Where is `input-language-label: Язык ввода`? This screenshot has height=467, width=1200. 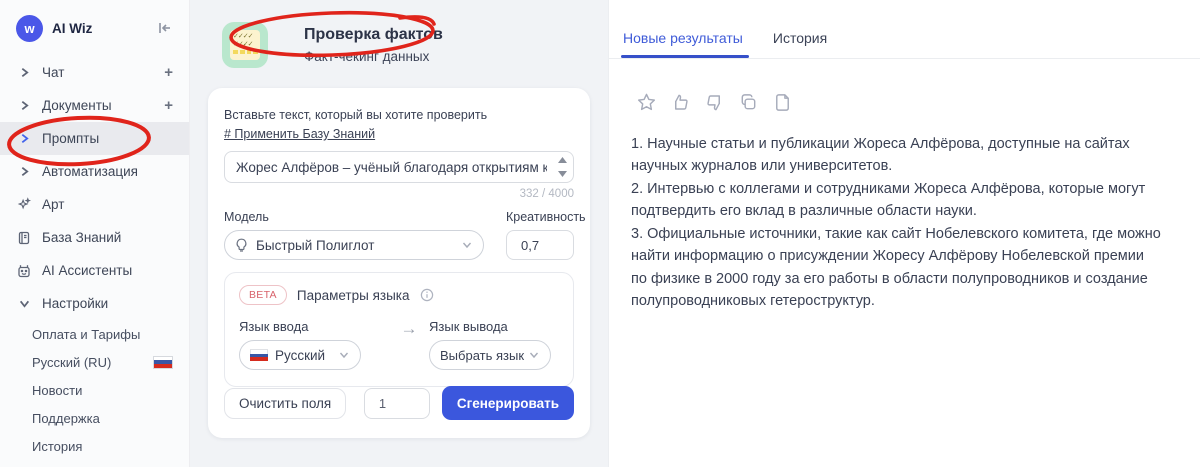 input-language-label: Язык ввода is located at coordinates (274, 326).